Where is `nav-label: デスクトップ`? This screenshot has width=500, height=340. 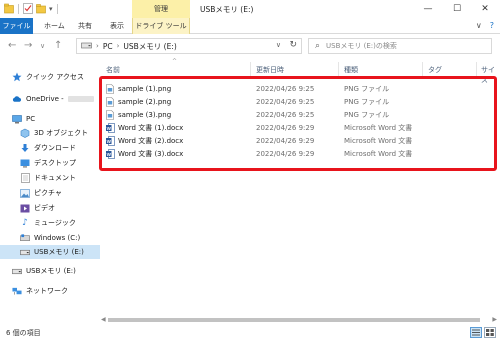
nav-label: デスクトップ is located at coordinates (55, 163).